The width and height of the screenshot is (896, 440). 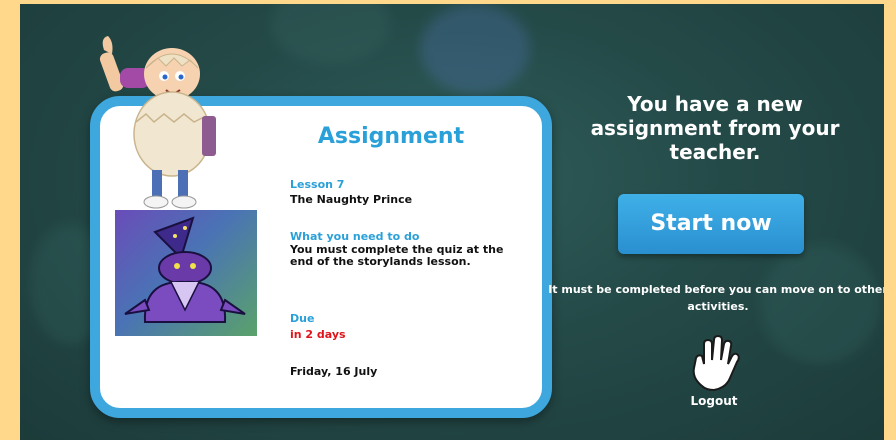 What do you see at coordinates (716, 363) in the screenshot?
I see `hand-icon` at bounding box center [716, 363].